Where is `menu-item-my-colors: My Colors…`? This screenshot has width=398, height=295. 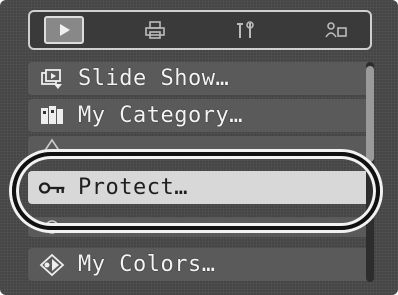
menu-item-my-colors: My Colors… is located at coordinates (200, 264).